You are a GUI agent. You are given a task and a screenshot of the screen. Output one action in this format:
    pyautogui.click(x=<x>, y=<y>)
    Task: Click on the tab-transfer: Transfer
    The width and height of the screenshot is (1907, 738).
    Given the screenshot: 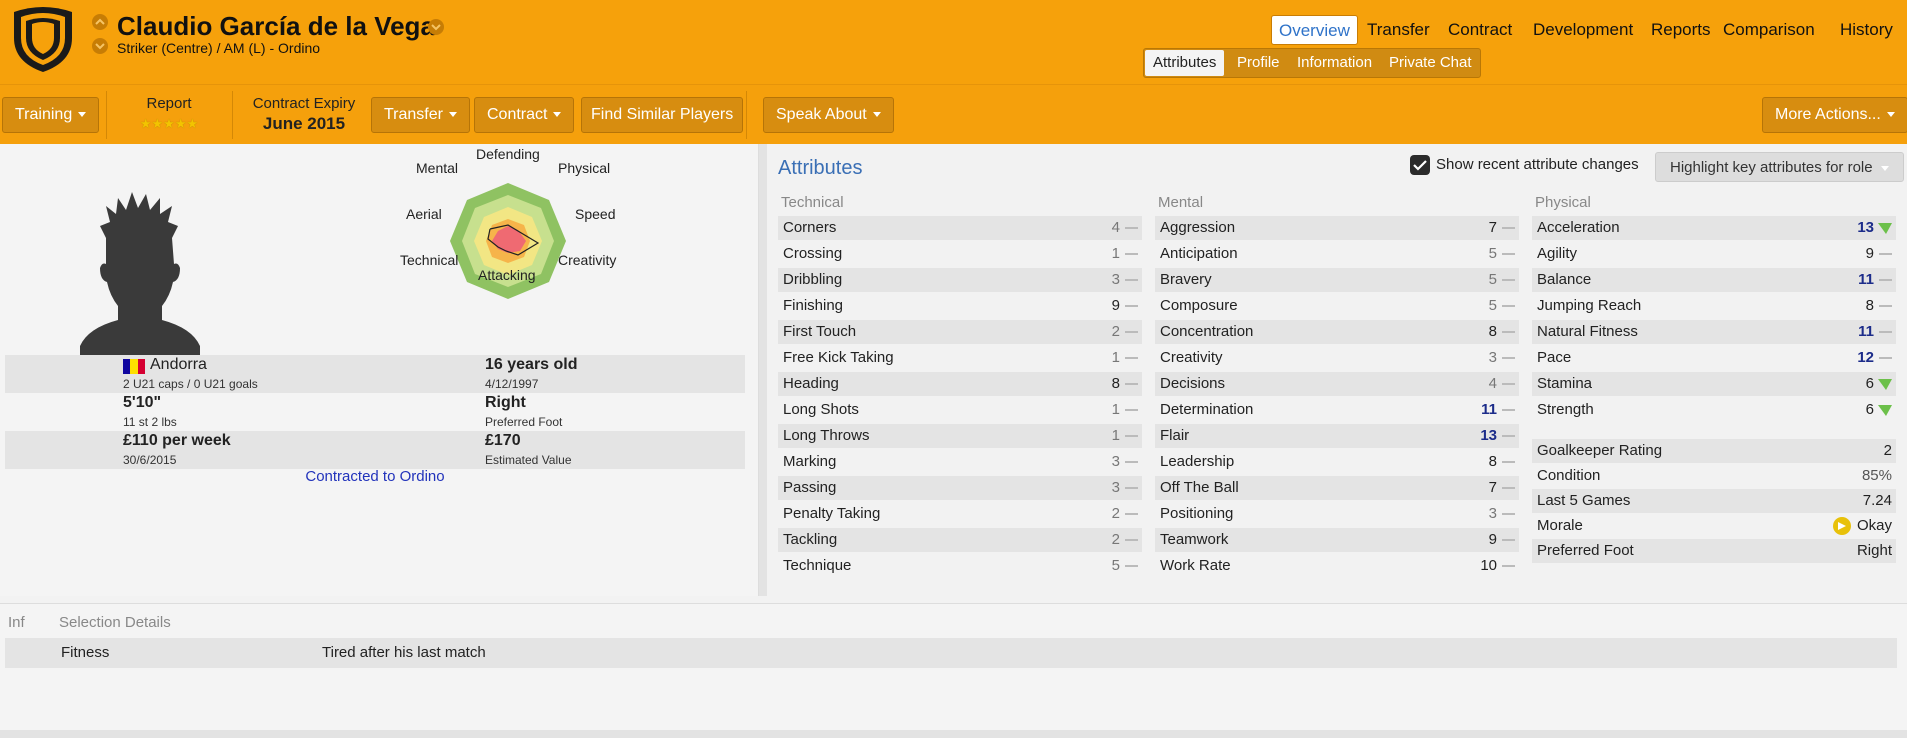 What is the action you would take?
    pyautogui.click(x=1398, y=30)
    